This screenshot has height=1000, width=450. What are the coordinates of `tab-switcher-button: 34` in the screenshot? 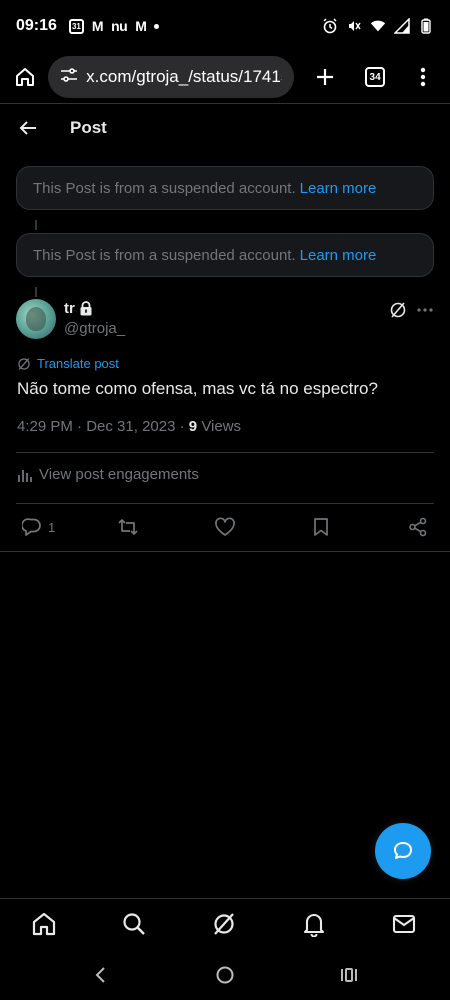 It's located at (375, 77).